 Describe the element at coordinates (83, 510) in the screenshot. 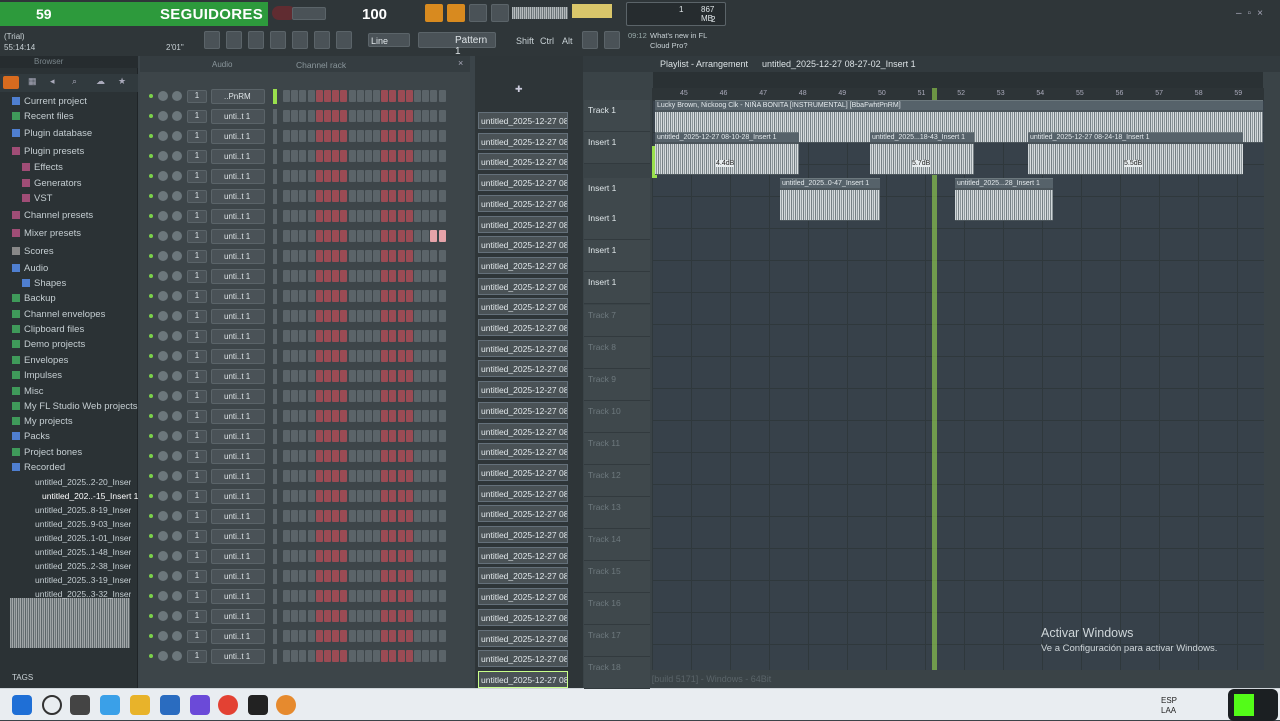

I see `recorded-file-item: untitled_2025..8-19_Insert 1` at that location.